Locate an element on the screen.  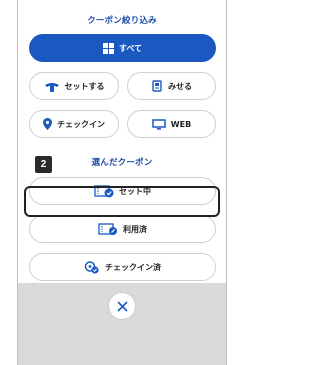
location-pin-icon is located at coordinates (47, 124).